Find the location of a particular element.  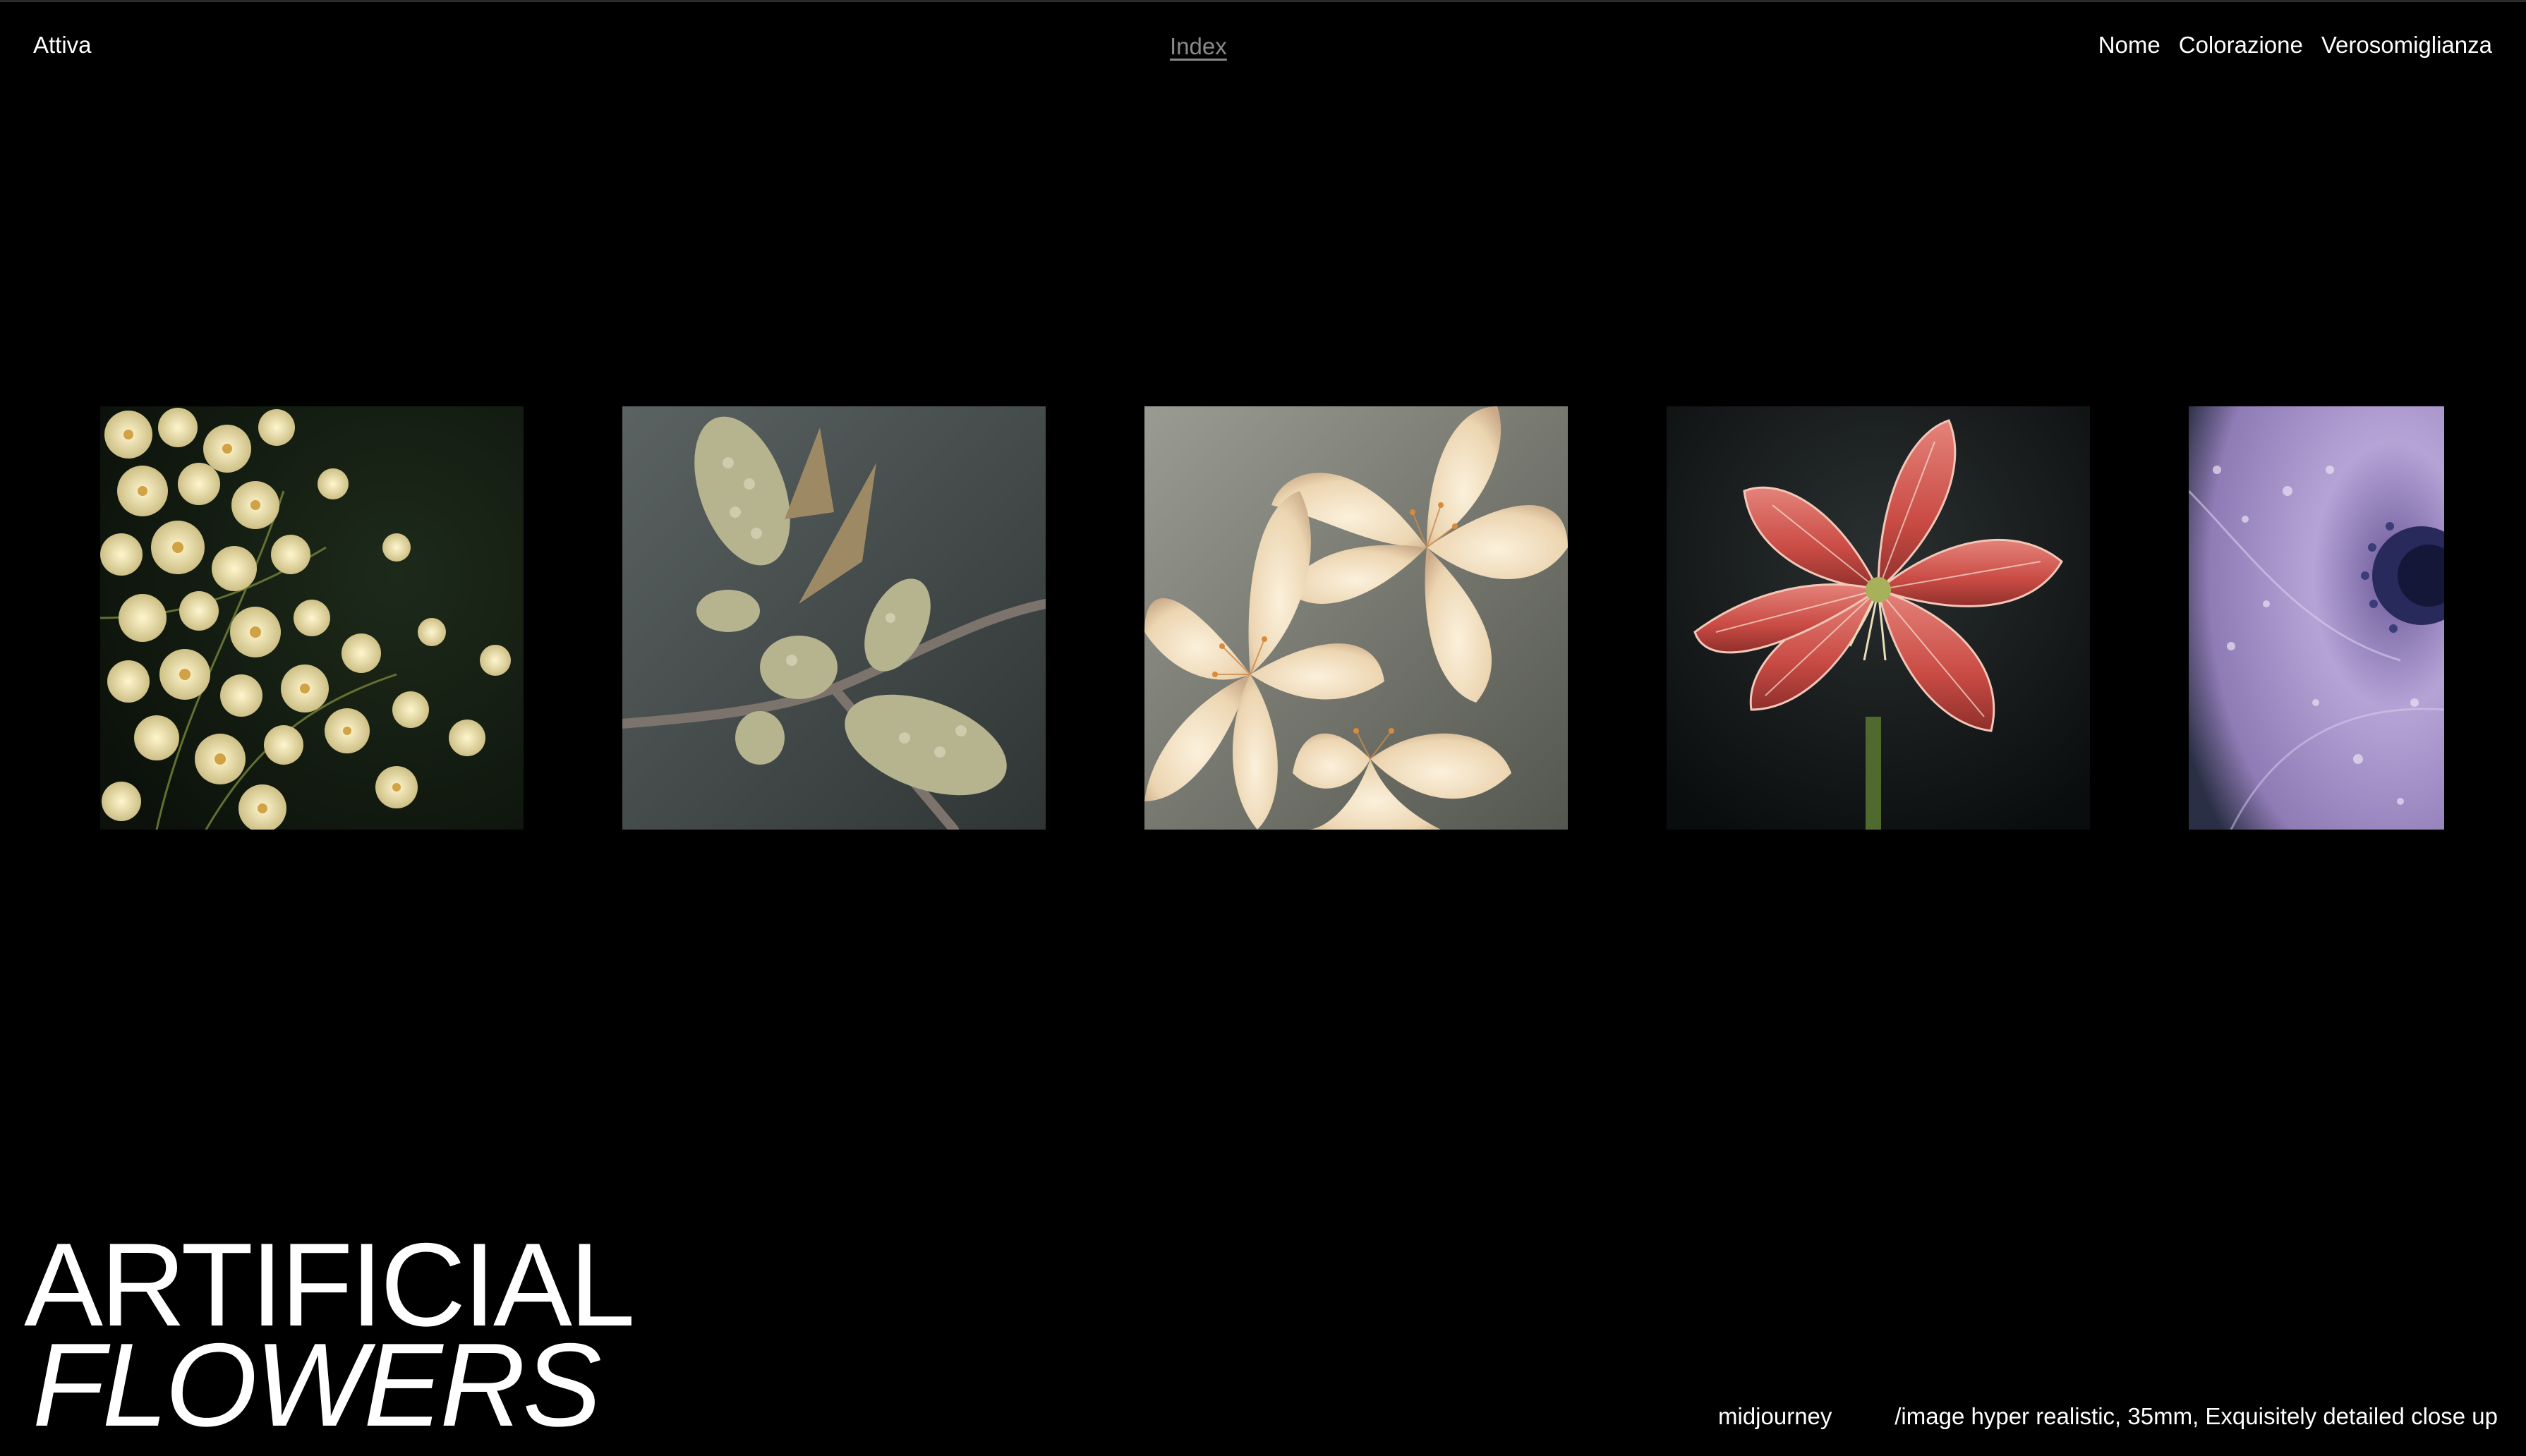

gallery-image-budding-branch is located at coordinates (834, 618).